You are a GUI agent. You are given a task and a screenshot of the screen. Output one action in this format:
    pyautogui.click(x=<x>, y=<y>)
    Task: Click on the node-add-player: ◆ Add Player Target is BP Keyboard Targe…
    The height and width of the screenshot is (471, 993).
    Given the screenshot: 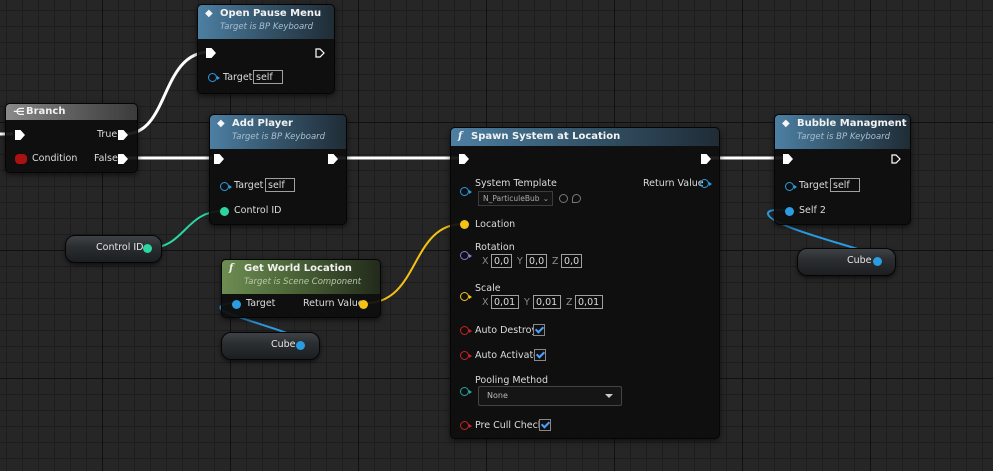 What is the action you would take?
    pyautogui.click(x=278, y=169)
    